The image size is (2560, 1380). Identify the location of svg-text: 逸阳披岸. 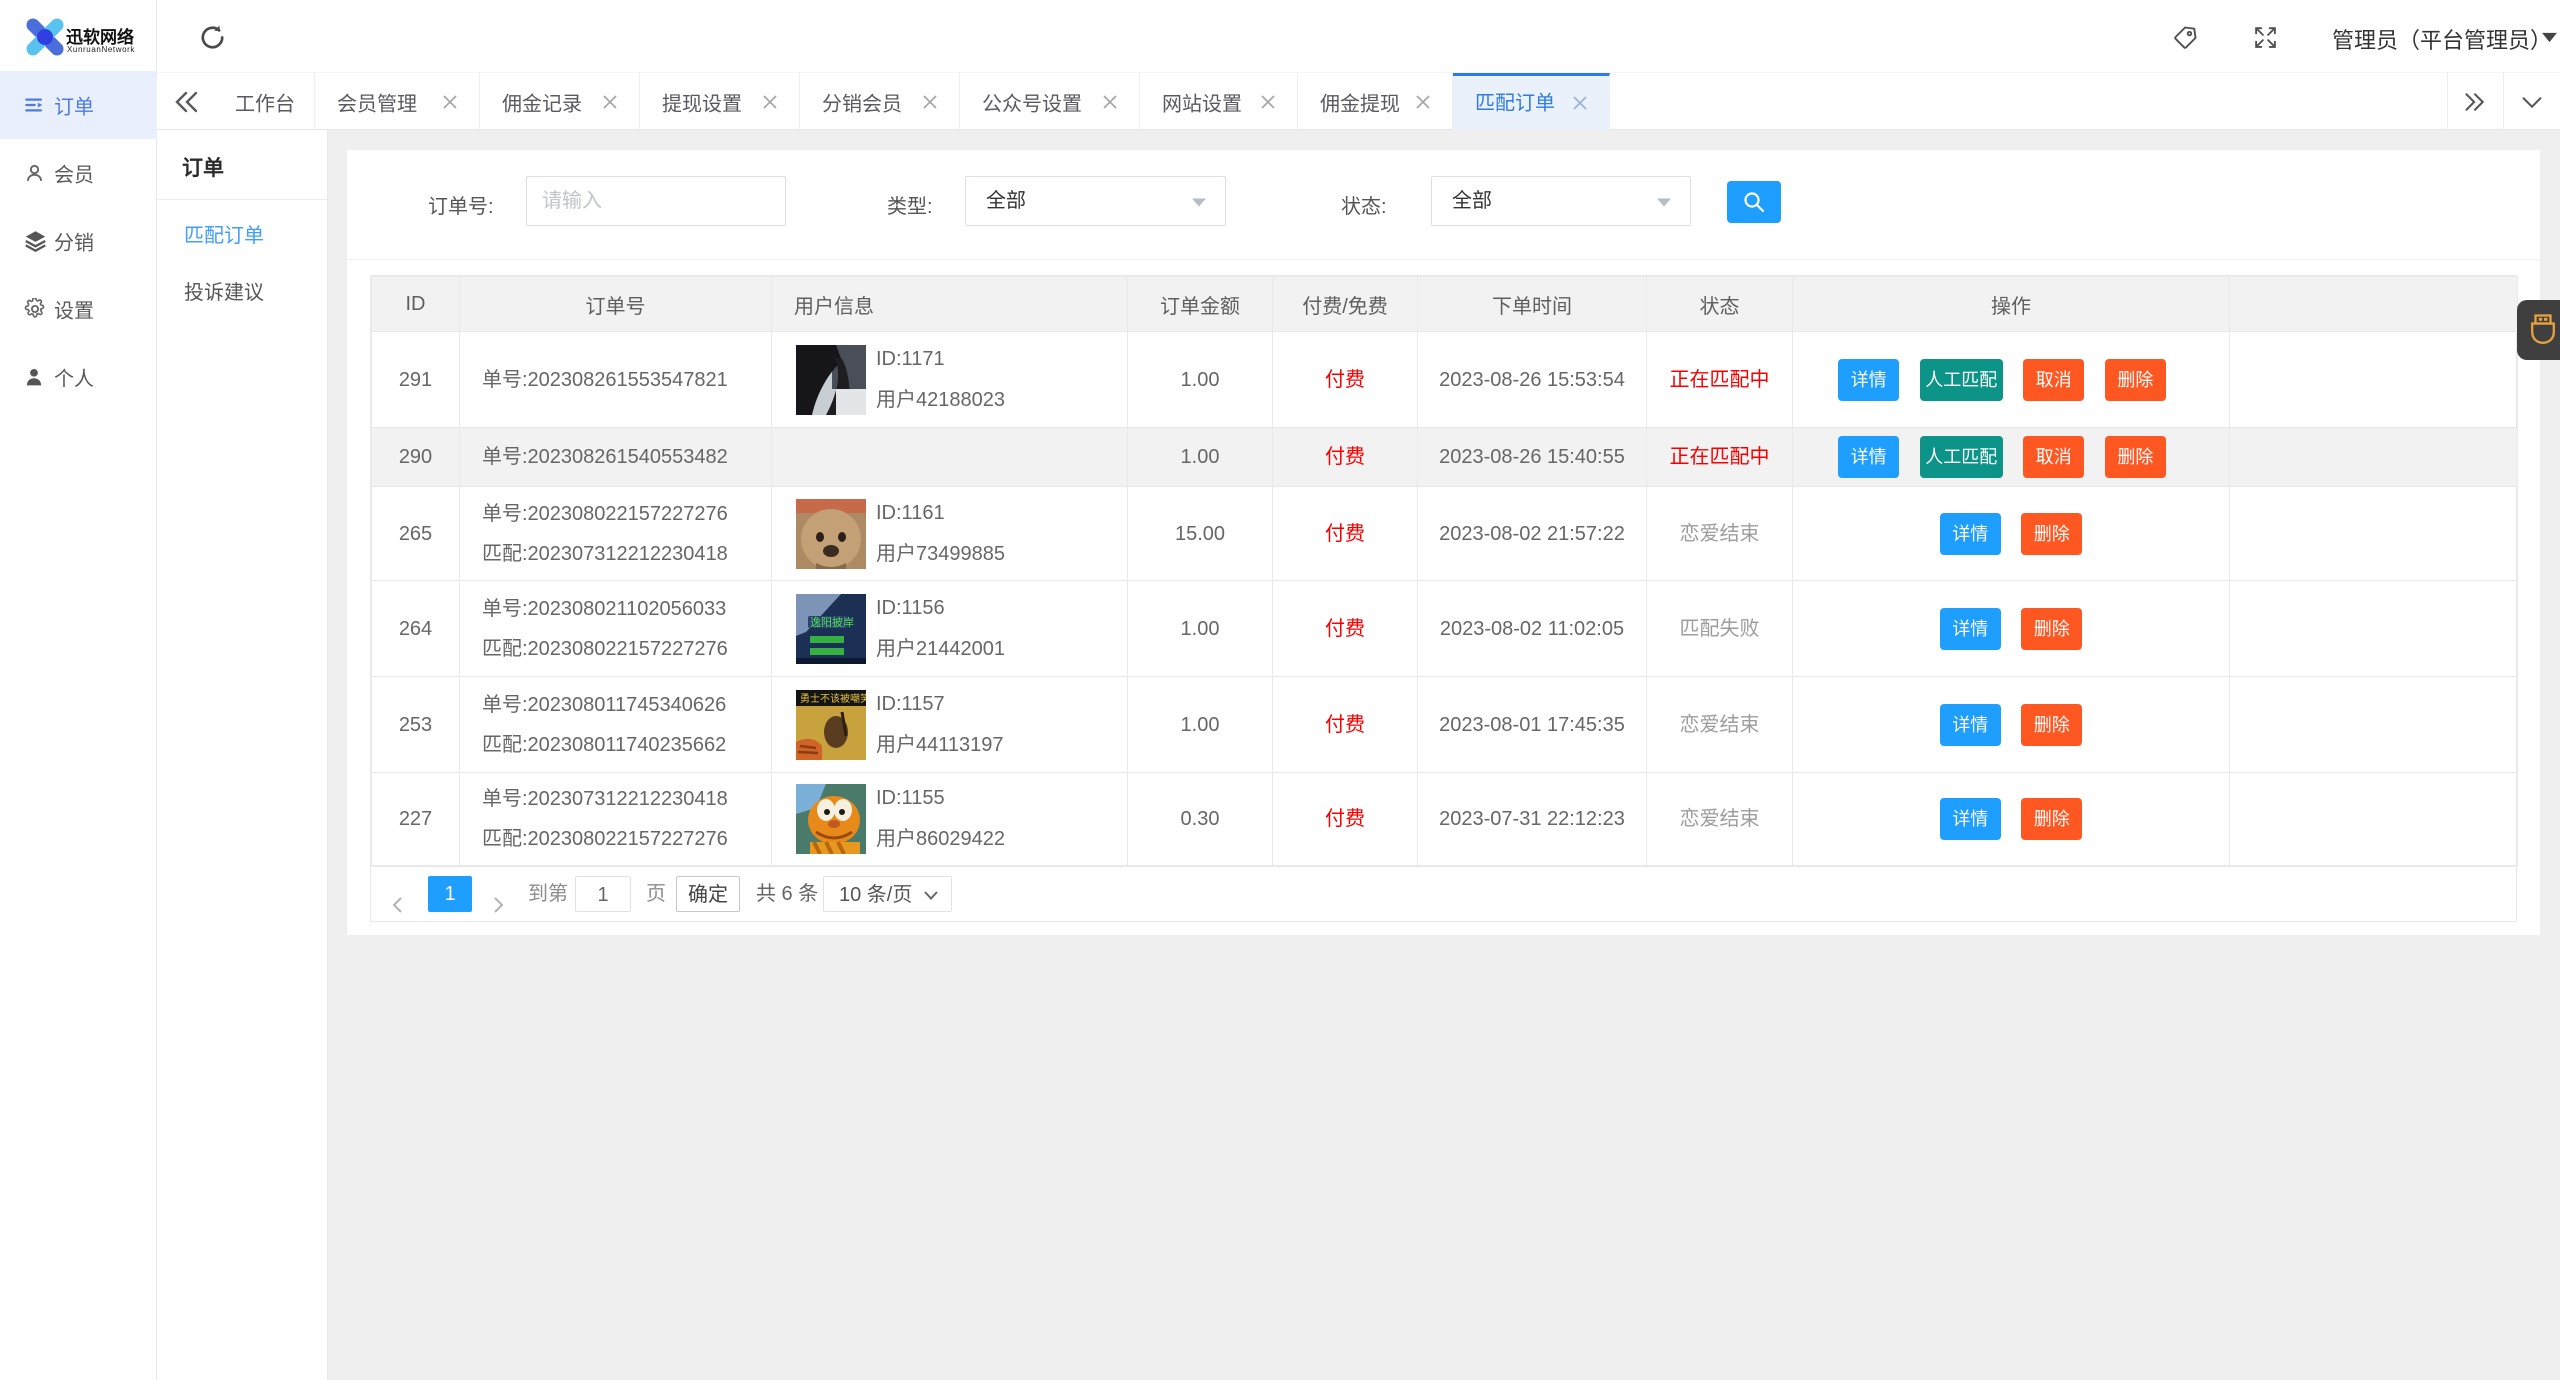
(832, 622).